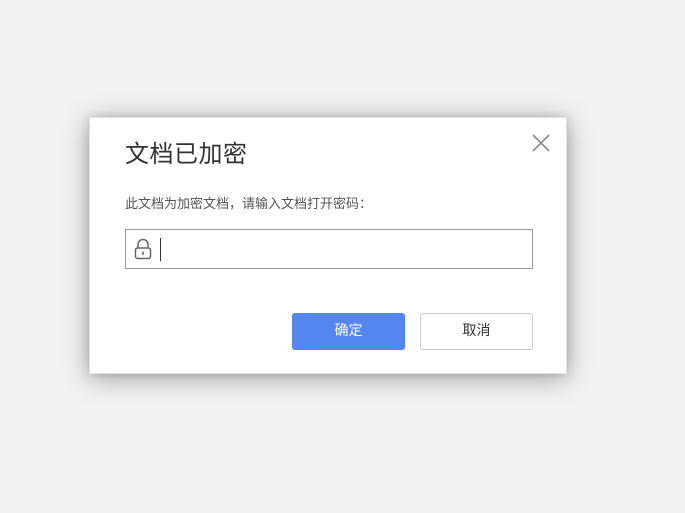  Describe the element at coordinates (160, 249) in the screenshot. I see `text-cursor` at that location.